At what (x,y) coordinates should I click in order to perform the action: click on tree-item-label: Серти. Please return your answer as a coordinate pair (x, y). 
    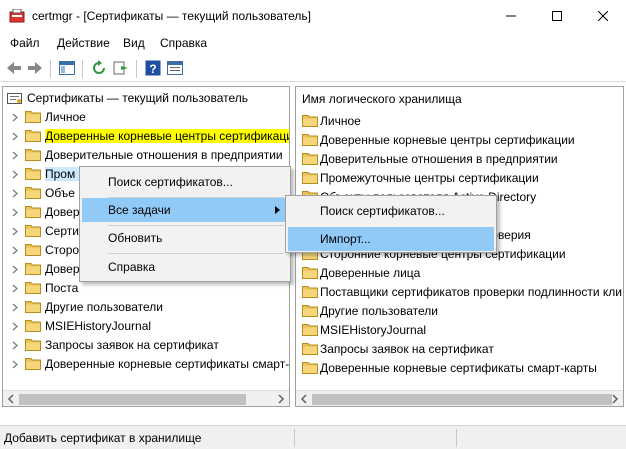
    Looking at the image, I should click on (62, 231).